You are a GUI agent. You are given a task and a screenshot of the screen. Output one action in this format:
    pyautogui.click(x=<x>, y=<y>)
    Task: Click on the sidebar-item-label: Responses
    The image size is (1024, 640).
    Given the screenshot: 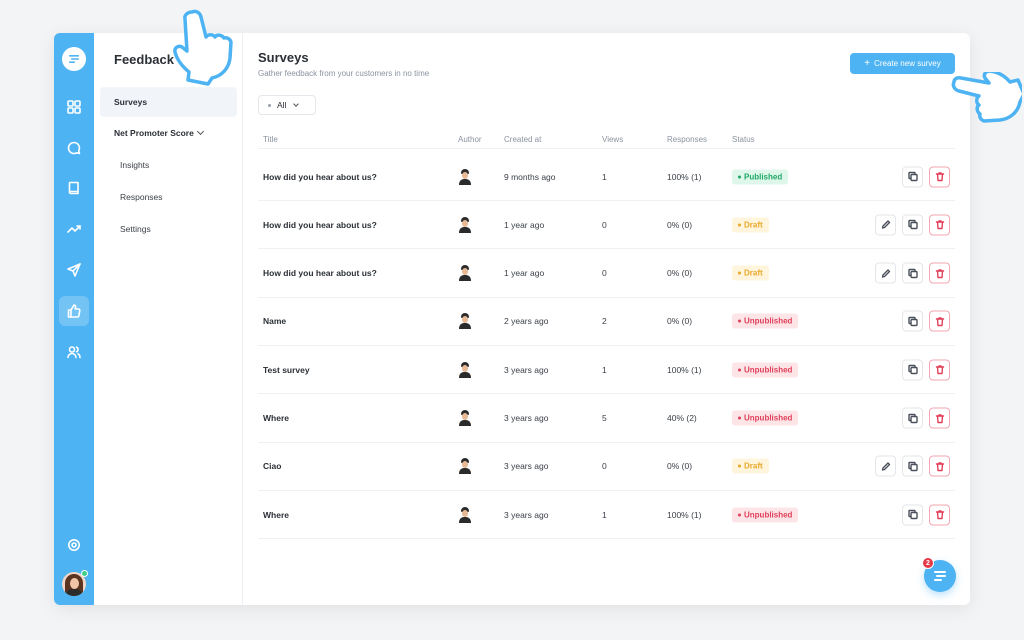 What is the action you would take?
    pyautogui.click(x=141, y=197)
    